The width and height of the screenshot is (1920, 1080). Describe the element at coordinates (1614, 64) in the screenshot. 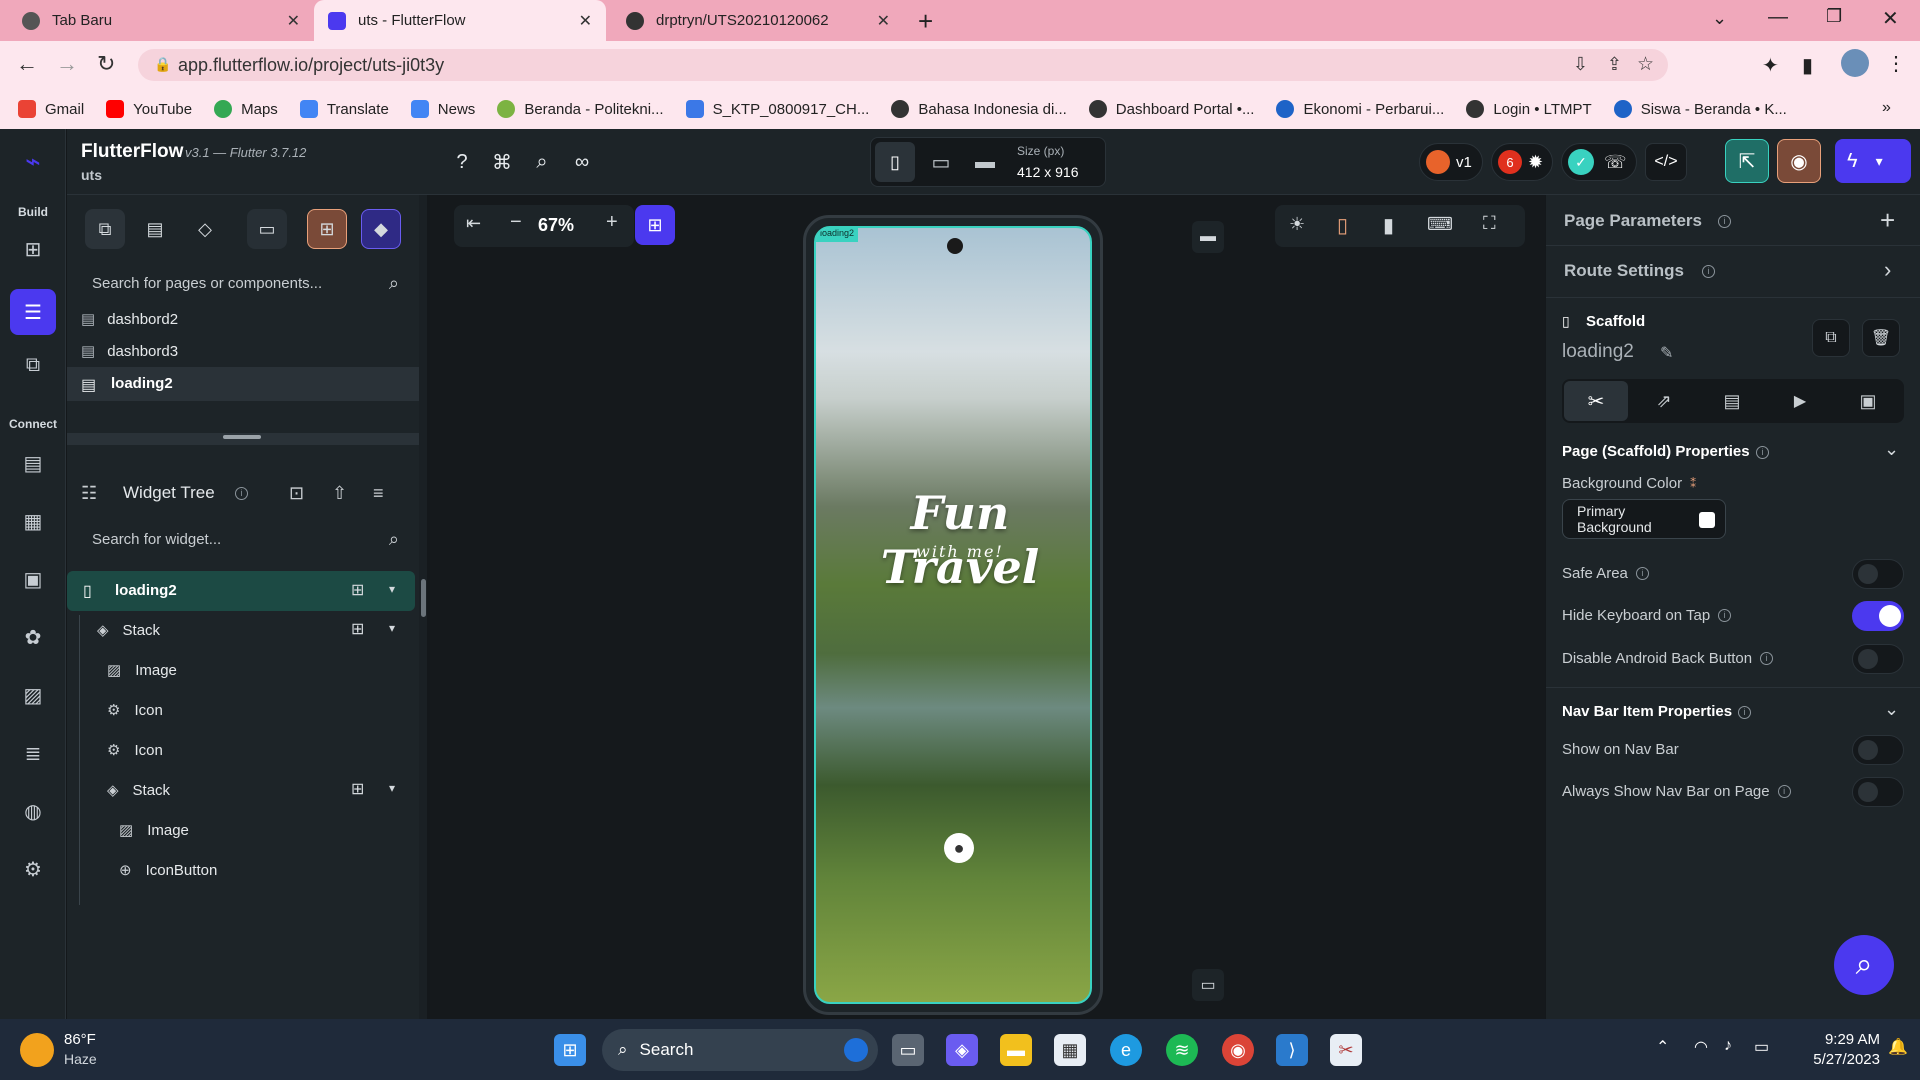

I see `share-icon: ⇪` at that location.